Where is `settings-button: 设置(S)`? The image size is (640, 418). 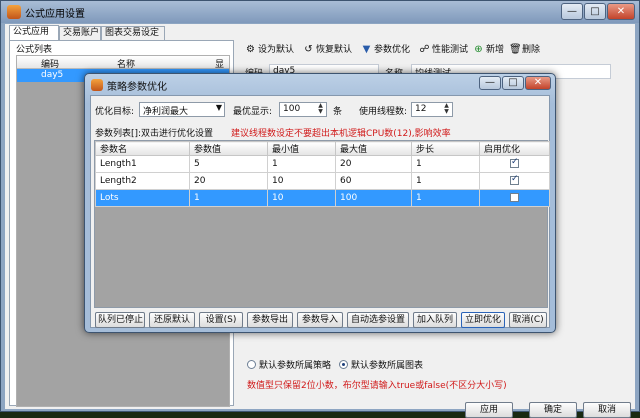 settings-button: 设置(S) is located at coordinates (221, 320).